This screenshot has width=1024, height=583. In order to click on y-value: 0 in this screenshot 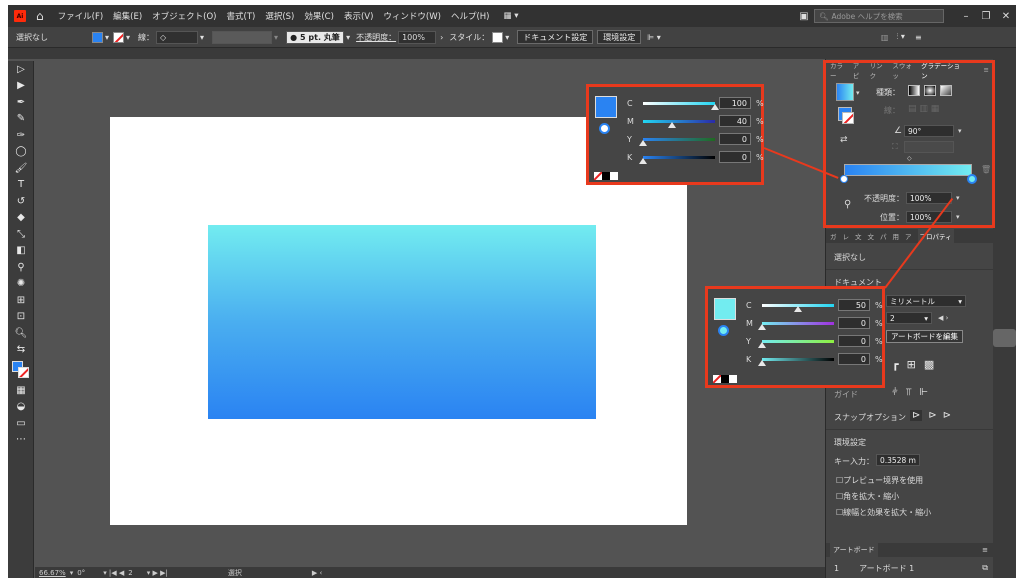, I will do `click(735, 139)`.